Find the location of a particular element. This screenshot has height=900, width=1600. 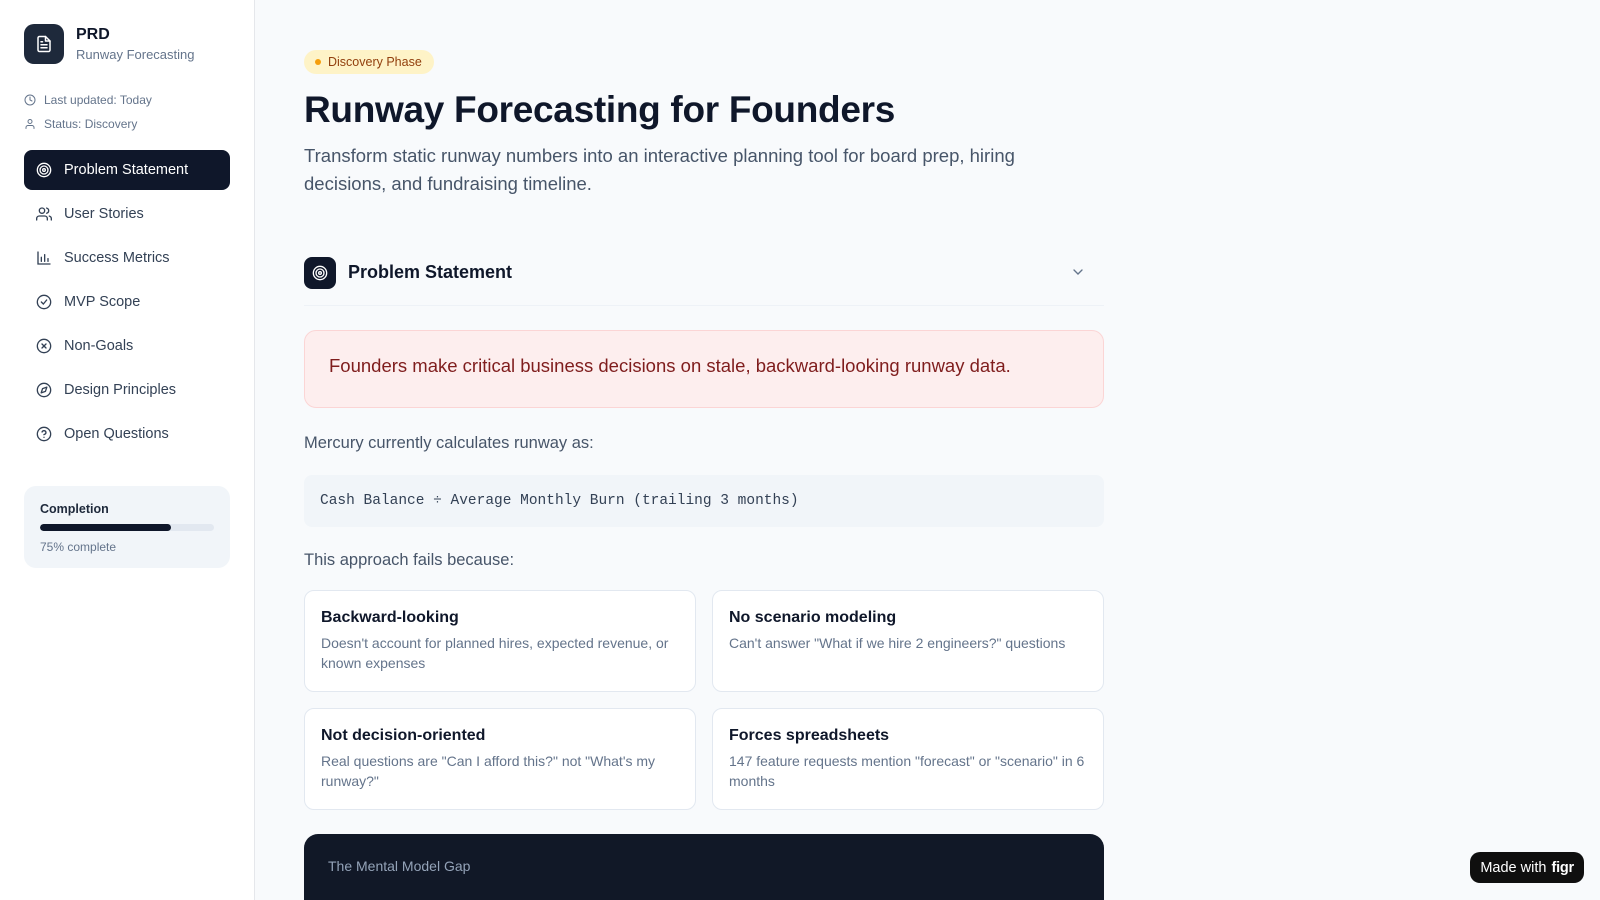

completion-progress-fill is located at coordinates (105, 527).